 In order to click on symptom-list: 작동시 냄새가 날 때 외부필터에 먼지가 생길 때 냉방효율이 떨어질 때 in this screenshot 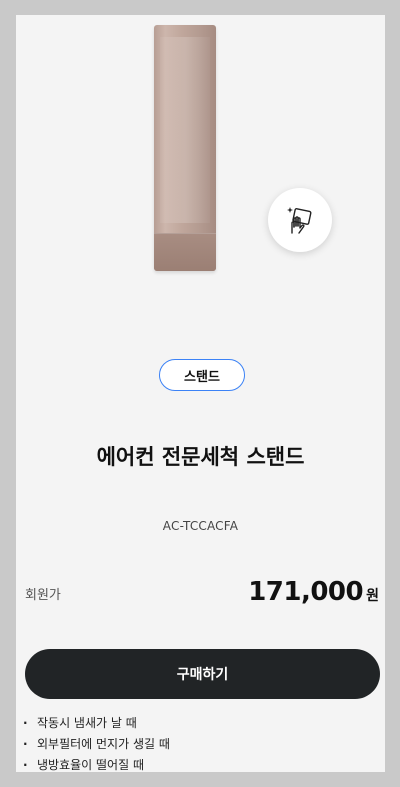, I will do `click(96, 742)`.